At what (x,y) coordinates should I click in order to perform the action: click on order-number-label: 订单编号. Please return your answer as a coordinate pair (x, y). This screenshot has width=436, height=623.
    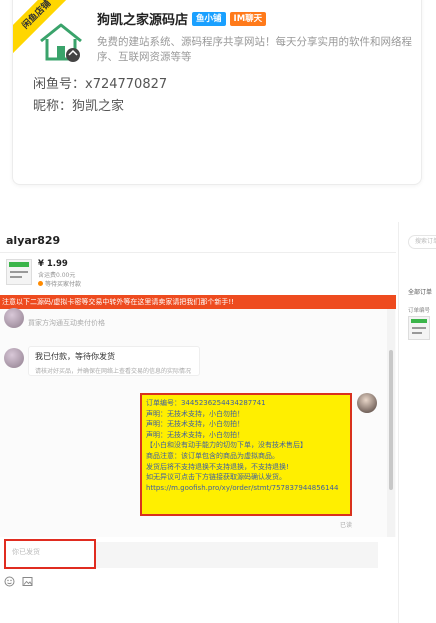
    Looking at the image, I should click on (419, 311).